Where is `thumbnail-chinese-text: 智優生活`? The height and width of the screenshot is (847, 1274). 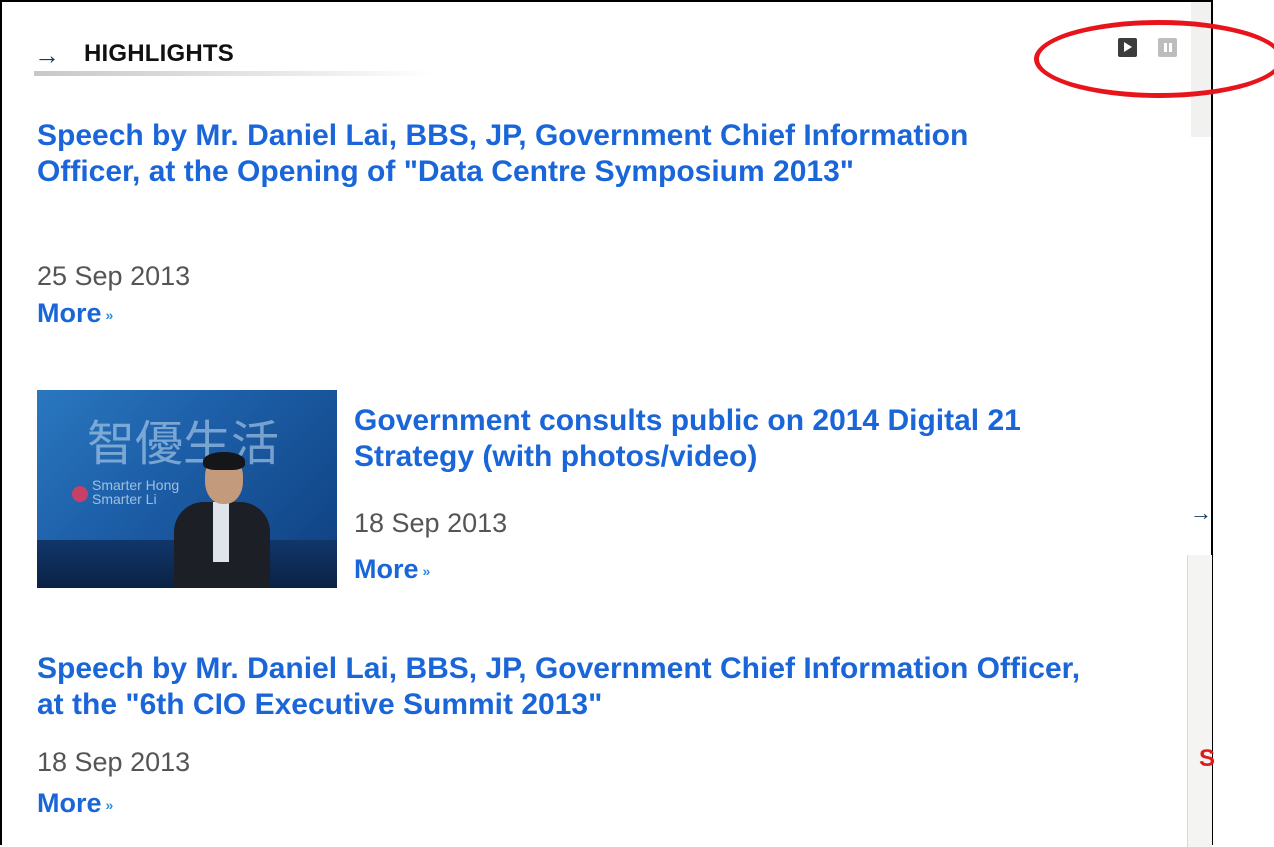 thumbnail-chinese-text: 智優生活 is located at coordinates (183, 444).